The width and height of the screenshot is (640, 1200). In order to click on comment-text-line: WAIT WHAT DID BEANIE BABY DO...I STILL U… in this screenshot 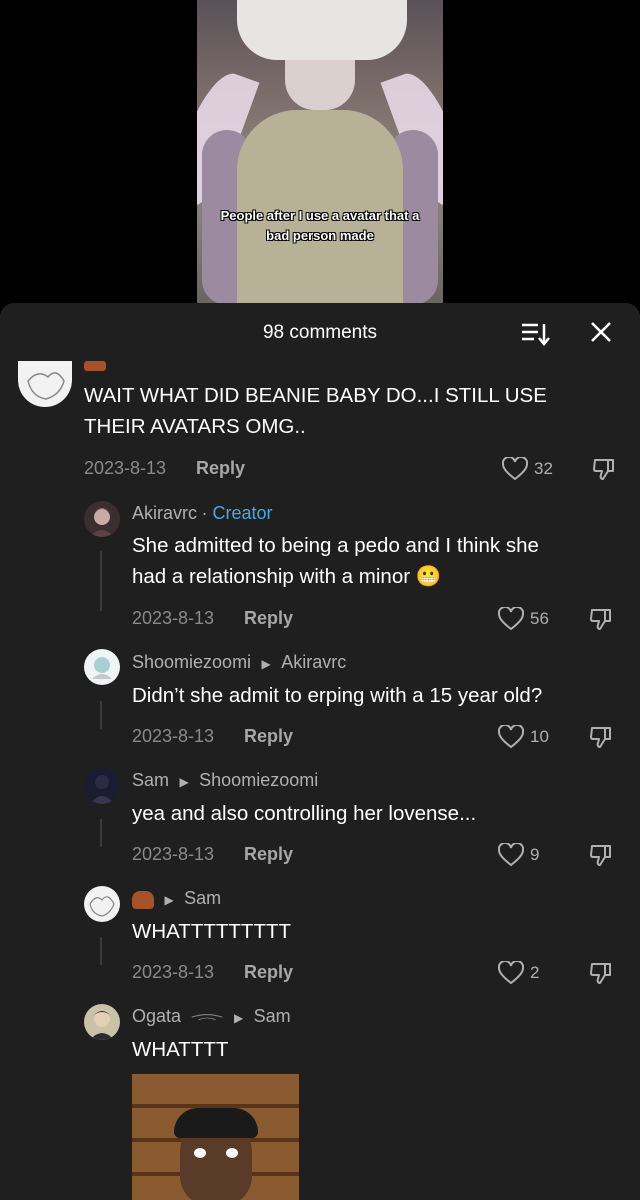, I will do `click(315, 395)`.